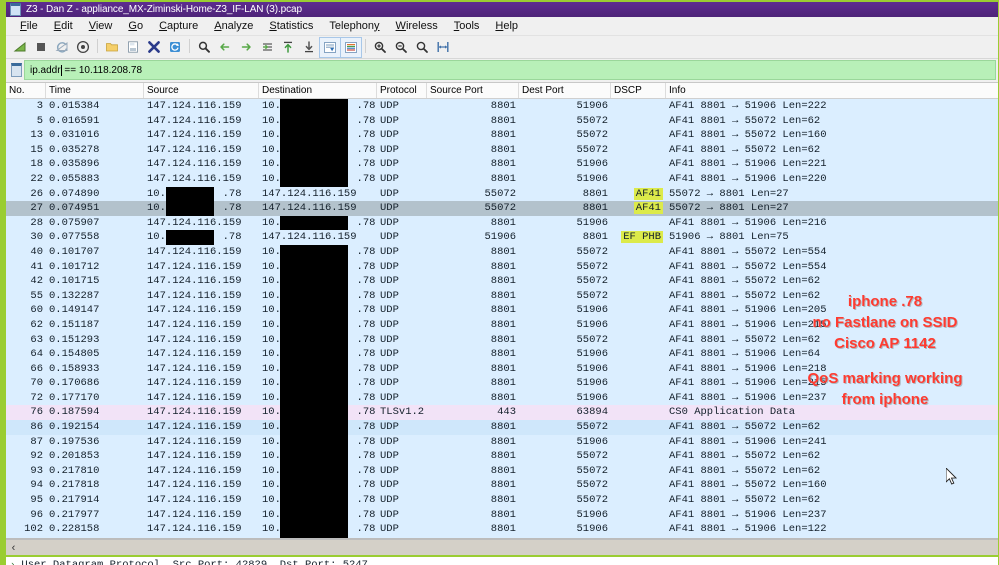  Describe the element at coordinates (83, 47) in the screenshot. I see `capture-options-icon` at that location.